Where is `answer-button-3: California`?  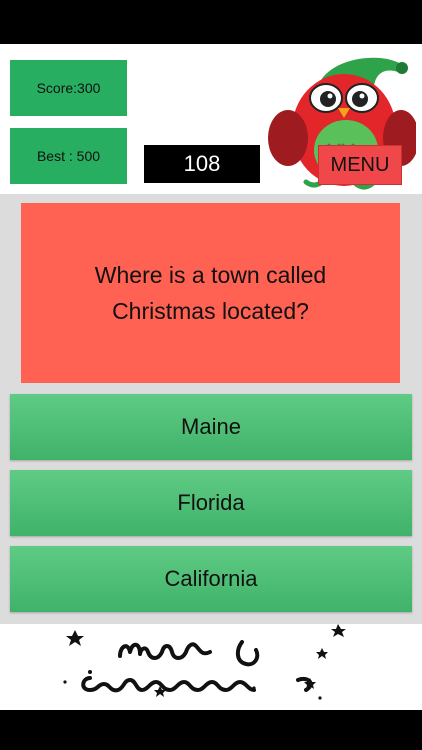 answer-button-3: California is located at coordinates (211, 579).